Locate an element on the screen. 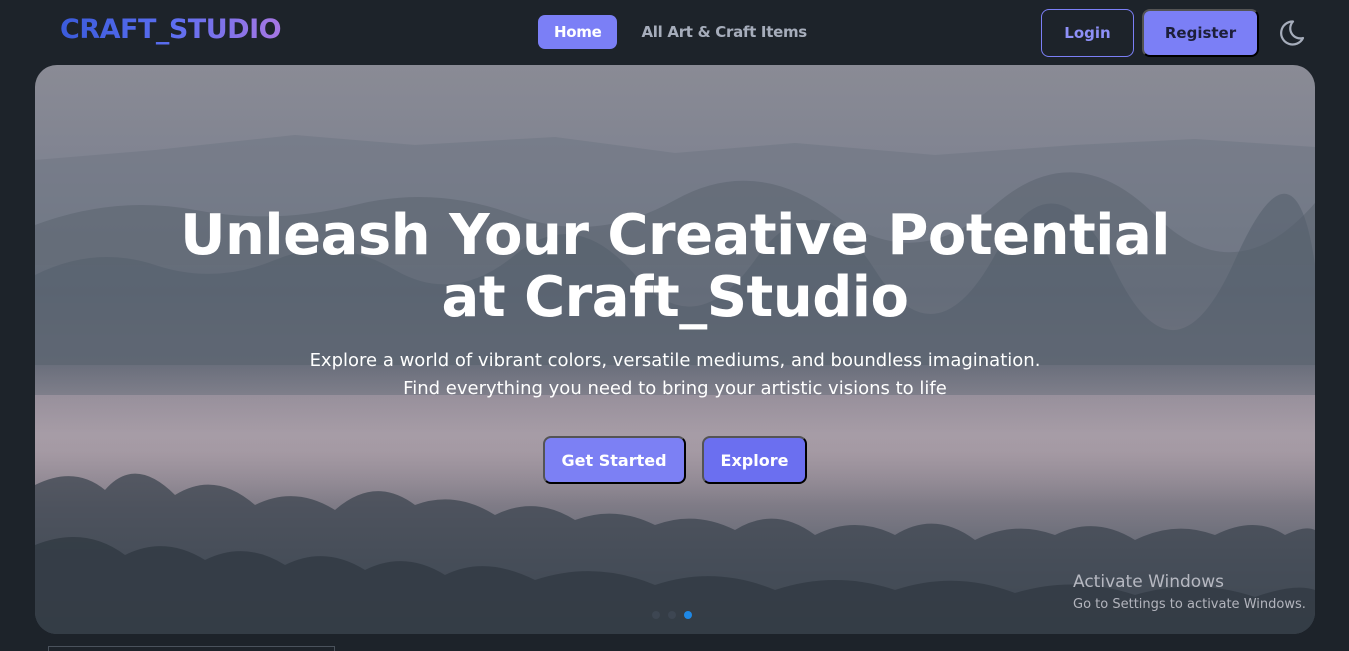 This screenshot has width=1349, height=651. explore-button: Explore is located at coordinates (754, 460).